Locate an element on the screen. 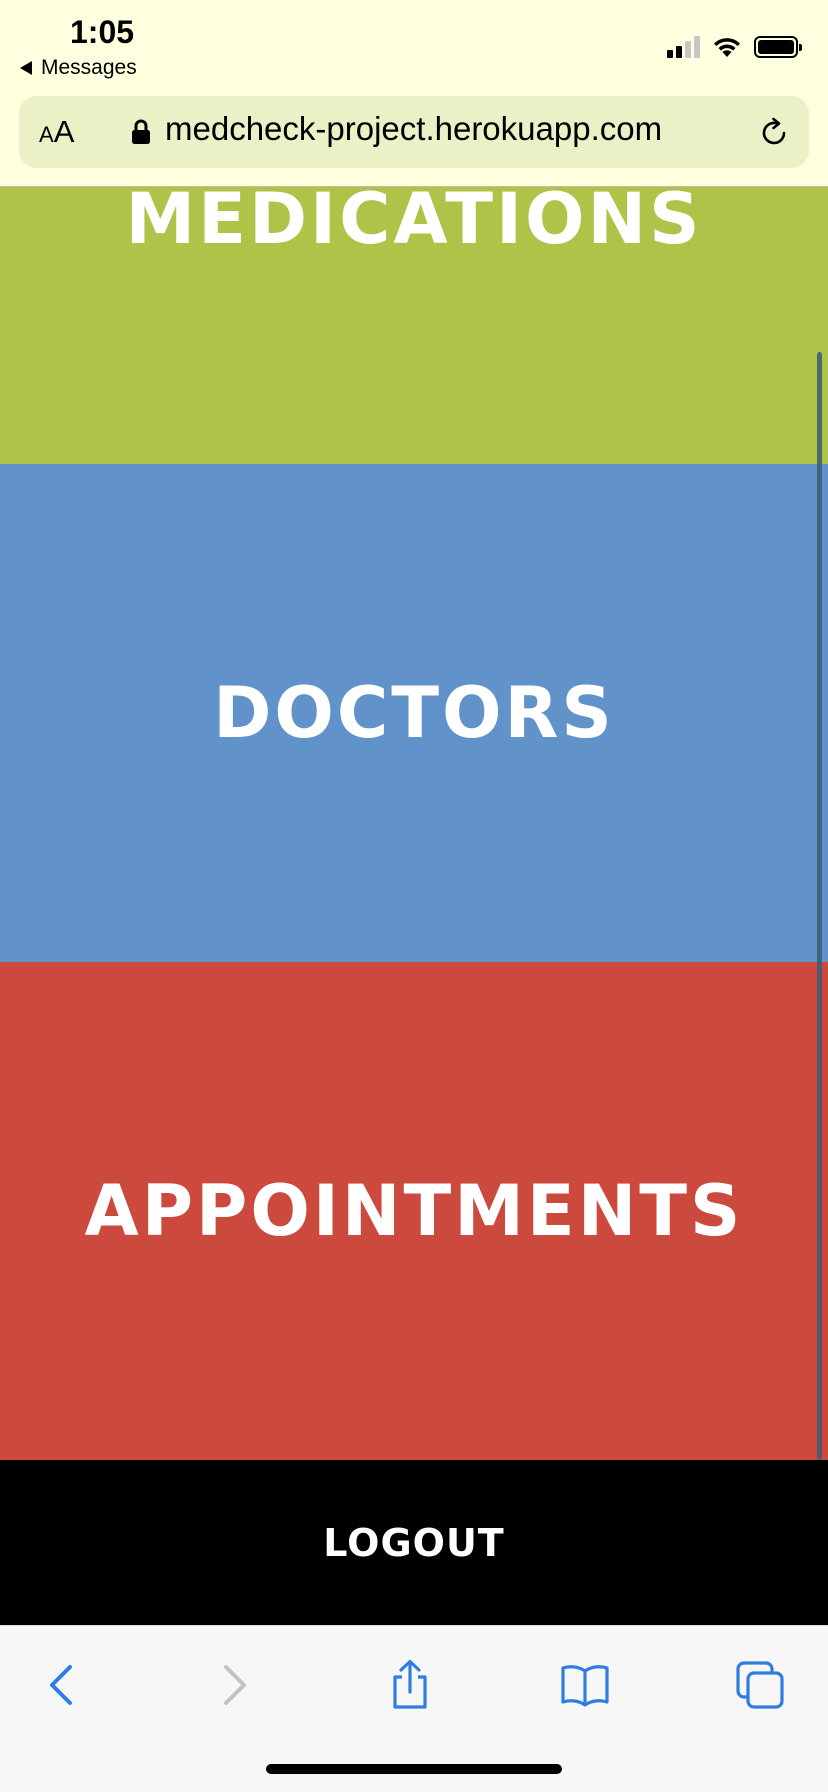 The image size is (828, 1792). lock-icon is located at coordinates (141, 131).